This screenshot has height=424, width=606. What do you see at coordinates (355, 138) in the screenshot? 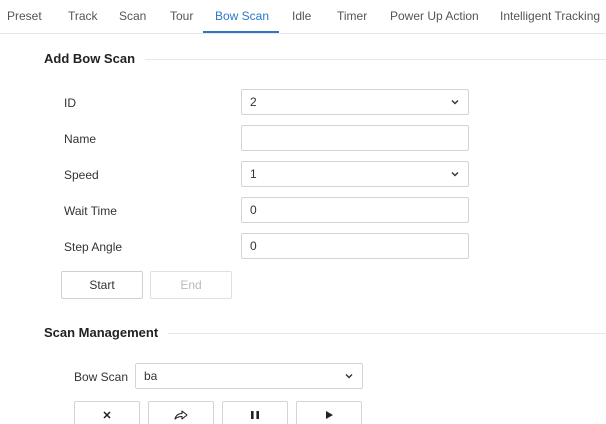
I see `name-input` at bounding box center [355, 138].